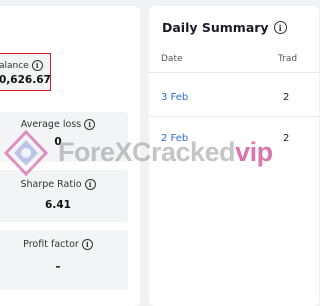  Describe the element at coordinates (172, 59) in the screenshot. I see `column-header-date: Date` at that location.